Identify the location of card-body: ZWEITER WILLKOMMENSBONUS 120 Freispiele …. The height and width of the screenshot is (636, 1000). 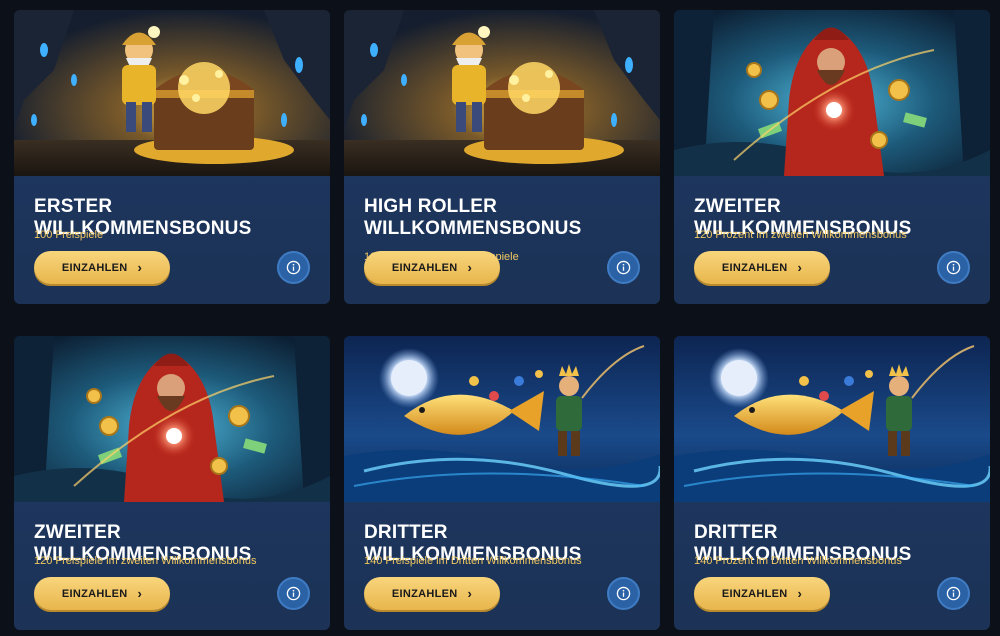
(172, 566).